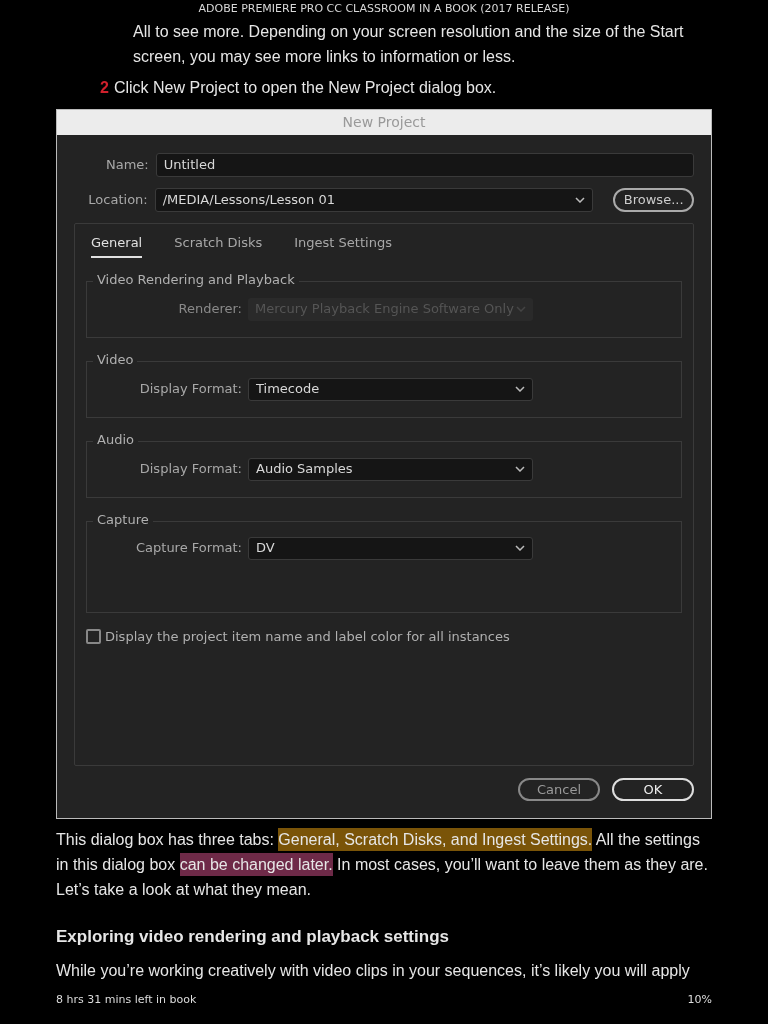 The width and height of the screenshot is (768, 1024). Describe the element at coordinates (653, 789) in the screenshot. I see `dialog-button: OK` at that location.